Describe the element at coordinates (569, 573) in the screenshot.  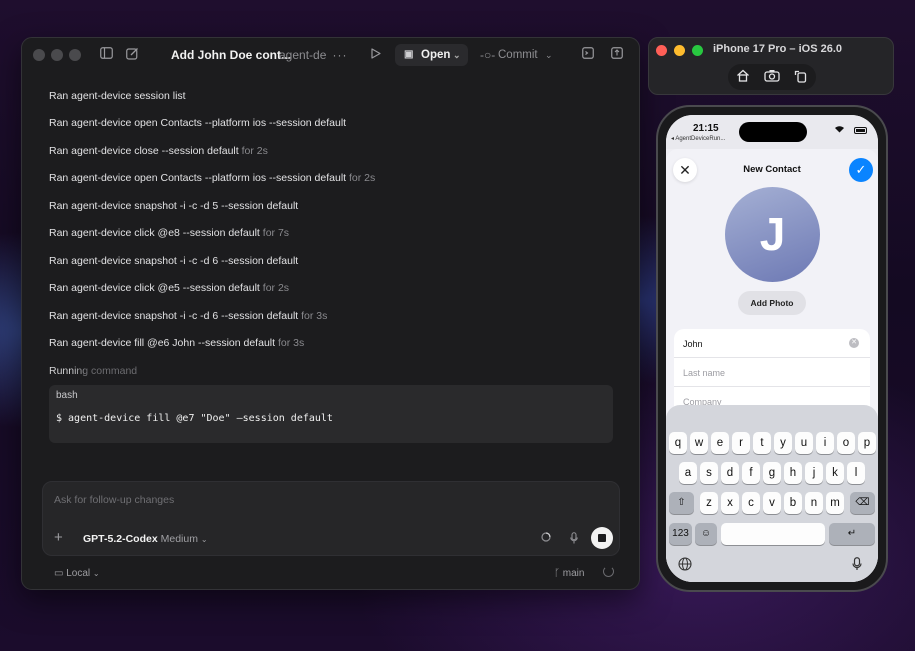
I see `branch-selector: ᚴ main` at that location.